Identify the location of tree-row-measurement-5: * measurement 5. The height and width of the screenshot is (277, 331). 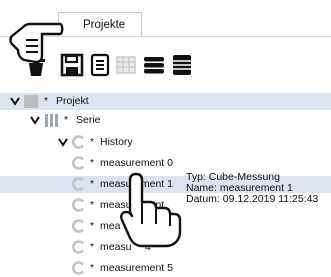
(165, 268).